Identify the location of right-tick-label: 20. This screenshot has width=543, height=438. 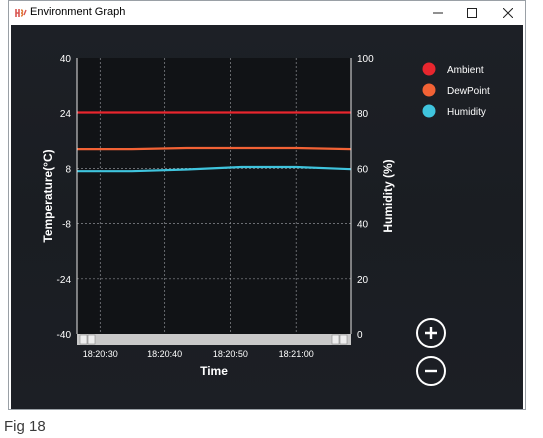
(363, 280).